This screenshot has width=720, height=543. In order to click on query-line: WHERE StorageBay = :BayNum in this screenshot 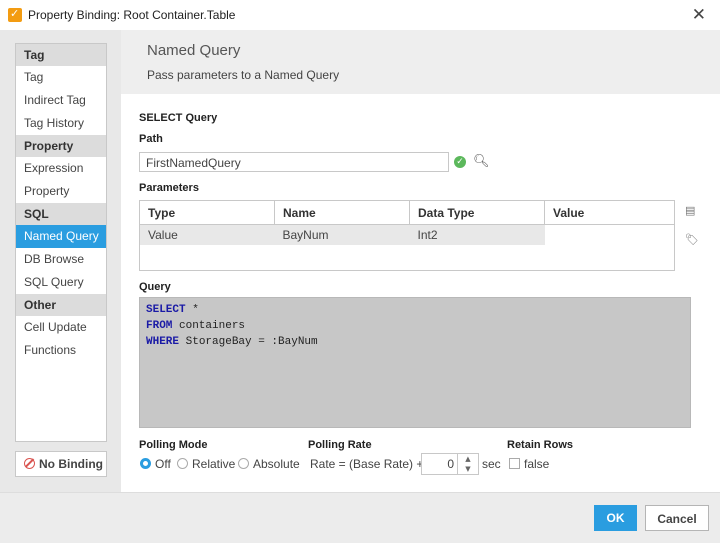, I will do `click(415, 342)`.